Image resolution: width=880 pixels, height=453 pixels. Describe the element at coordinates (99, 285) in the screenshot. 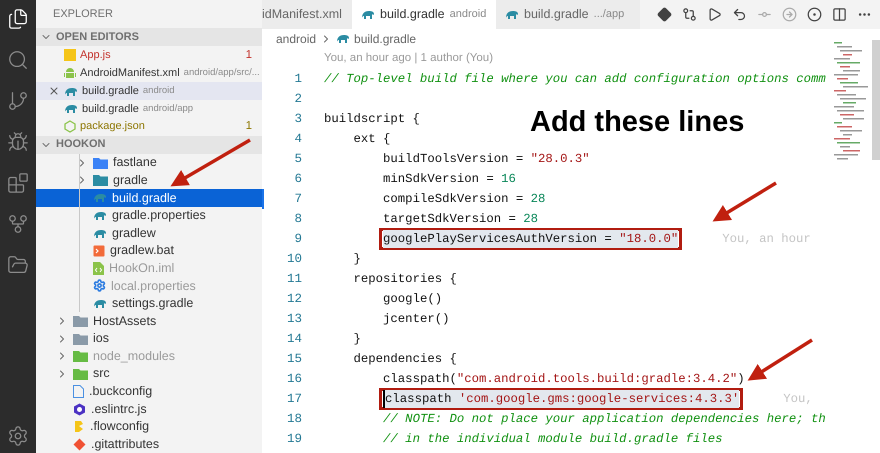

I see `gear-icon` at that location.